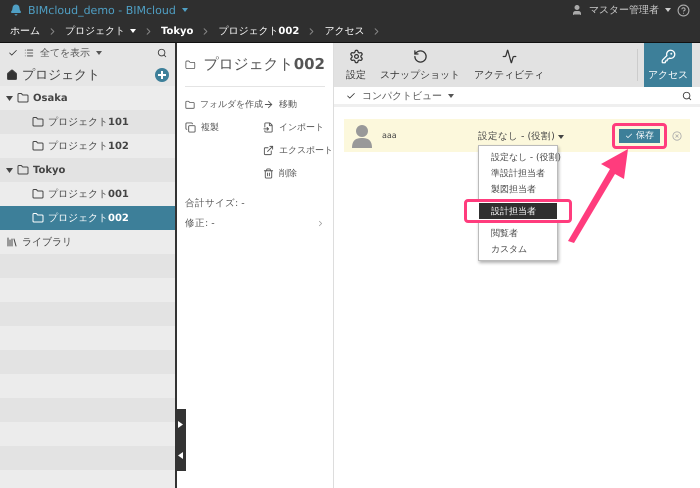 The width and height of the screenshot is (700, 488). What do you see at coordinates (12, 242) in the screenshot?
I see `library-icon` at bounding box center [12, 242].